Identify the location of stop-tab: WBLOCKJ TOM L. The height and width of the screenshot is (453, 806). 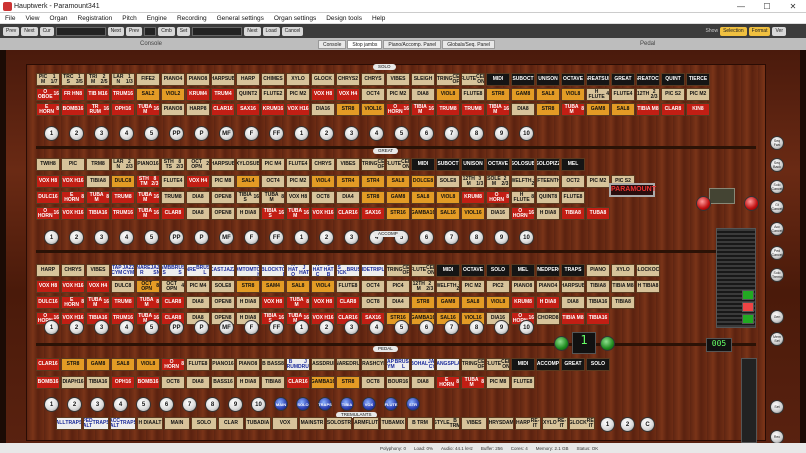
(273, 270).